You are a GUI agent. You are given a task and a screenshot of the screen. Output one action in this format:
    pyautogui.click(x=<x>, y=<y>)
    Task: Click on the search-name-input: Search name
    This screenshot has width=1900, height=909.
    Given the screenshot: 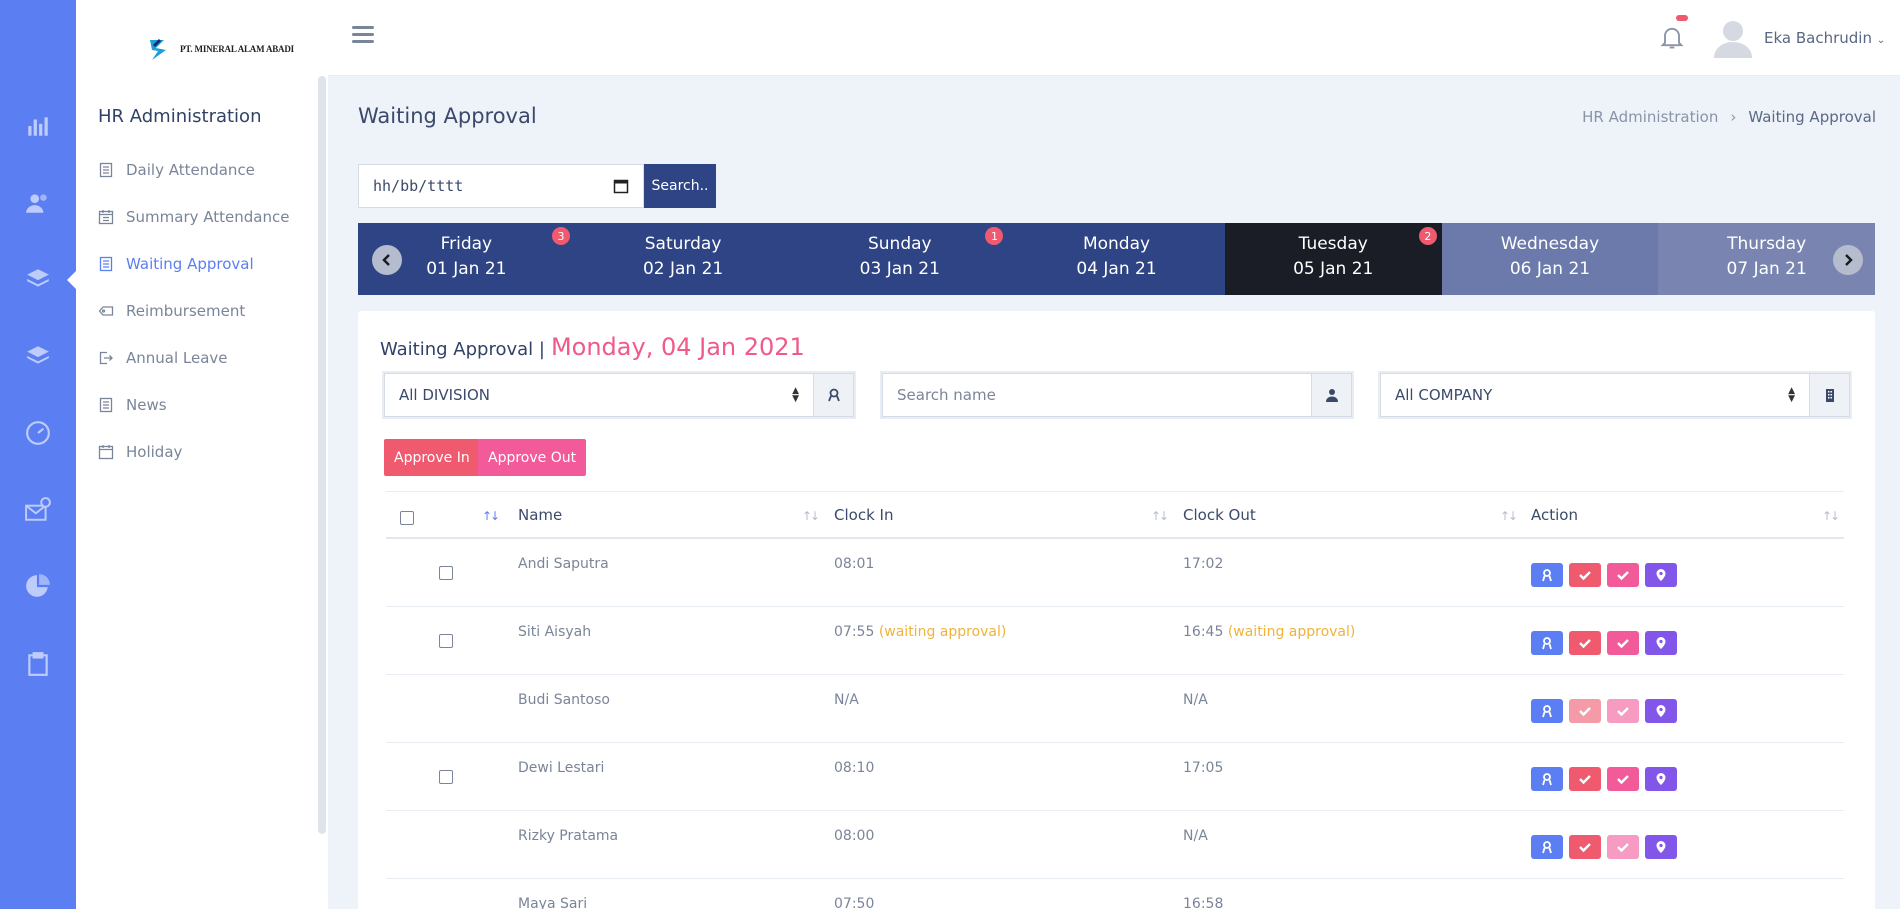 What is the action you would take?
    pyautogui.click(x=1097, y=395)
    